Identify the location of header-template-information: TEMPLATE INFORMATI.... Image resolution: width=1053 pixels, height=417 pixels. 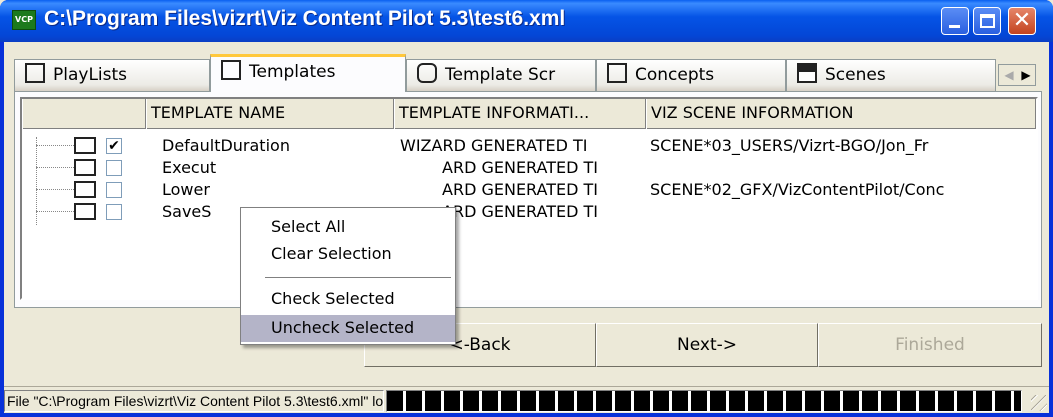
(520, 114).